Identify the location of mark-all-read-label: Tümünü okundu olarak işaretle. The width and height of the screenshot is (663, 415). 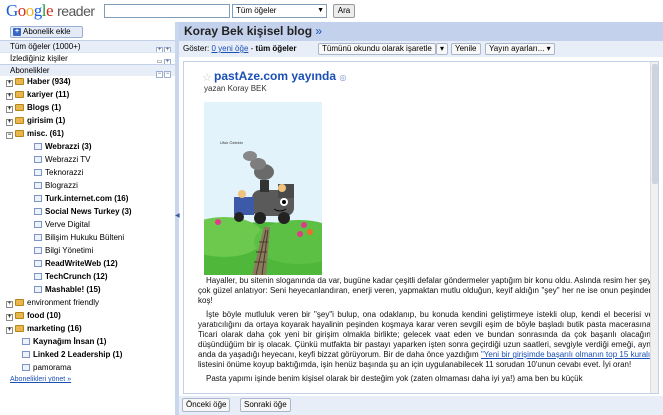
(377, 48).